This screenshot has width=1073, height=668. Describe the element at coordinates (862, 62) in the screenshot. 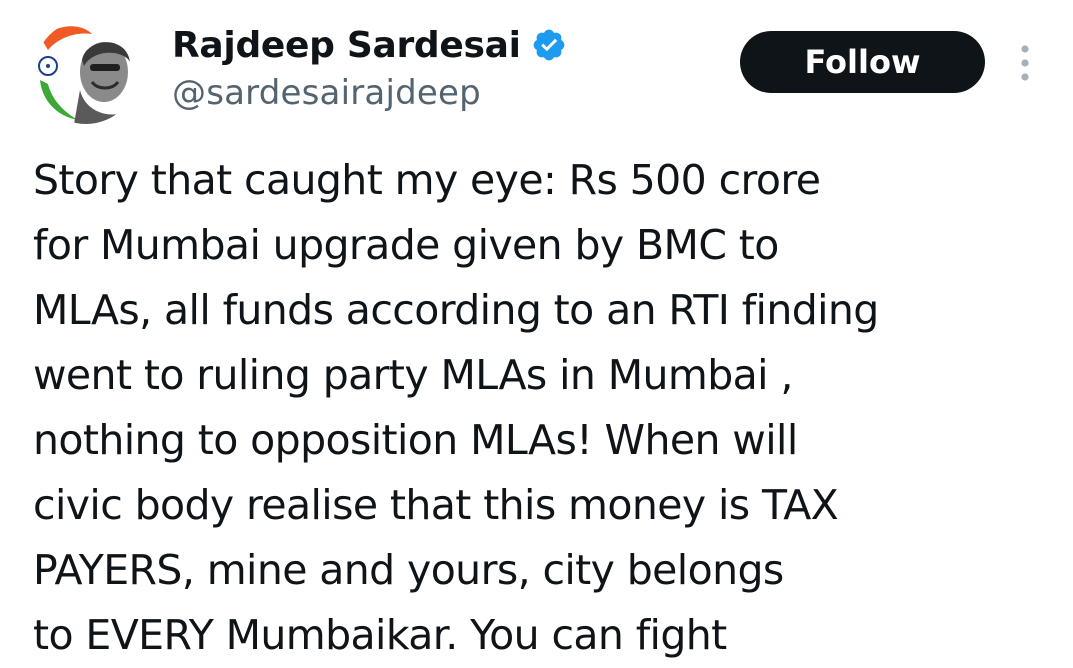

I see `follow-button: Follow` at that location.